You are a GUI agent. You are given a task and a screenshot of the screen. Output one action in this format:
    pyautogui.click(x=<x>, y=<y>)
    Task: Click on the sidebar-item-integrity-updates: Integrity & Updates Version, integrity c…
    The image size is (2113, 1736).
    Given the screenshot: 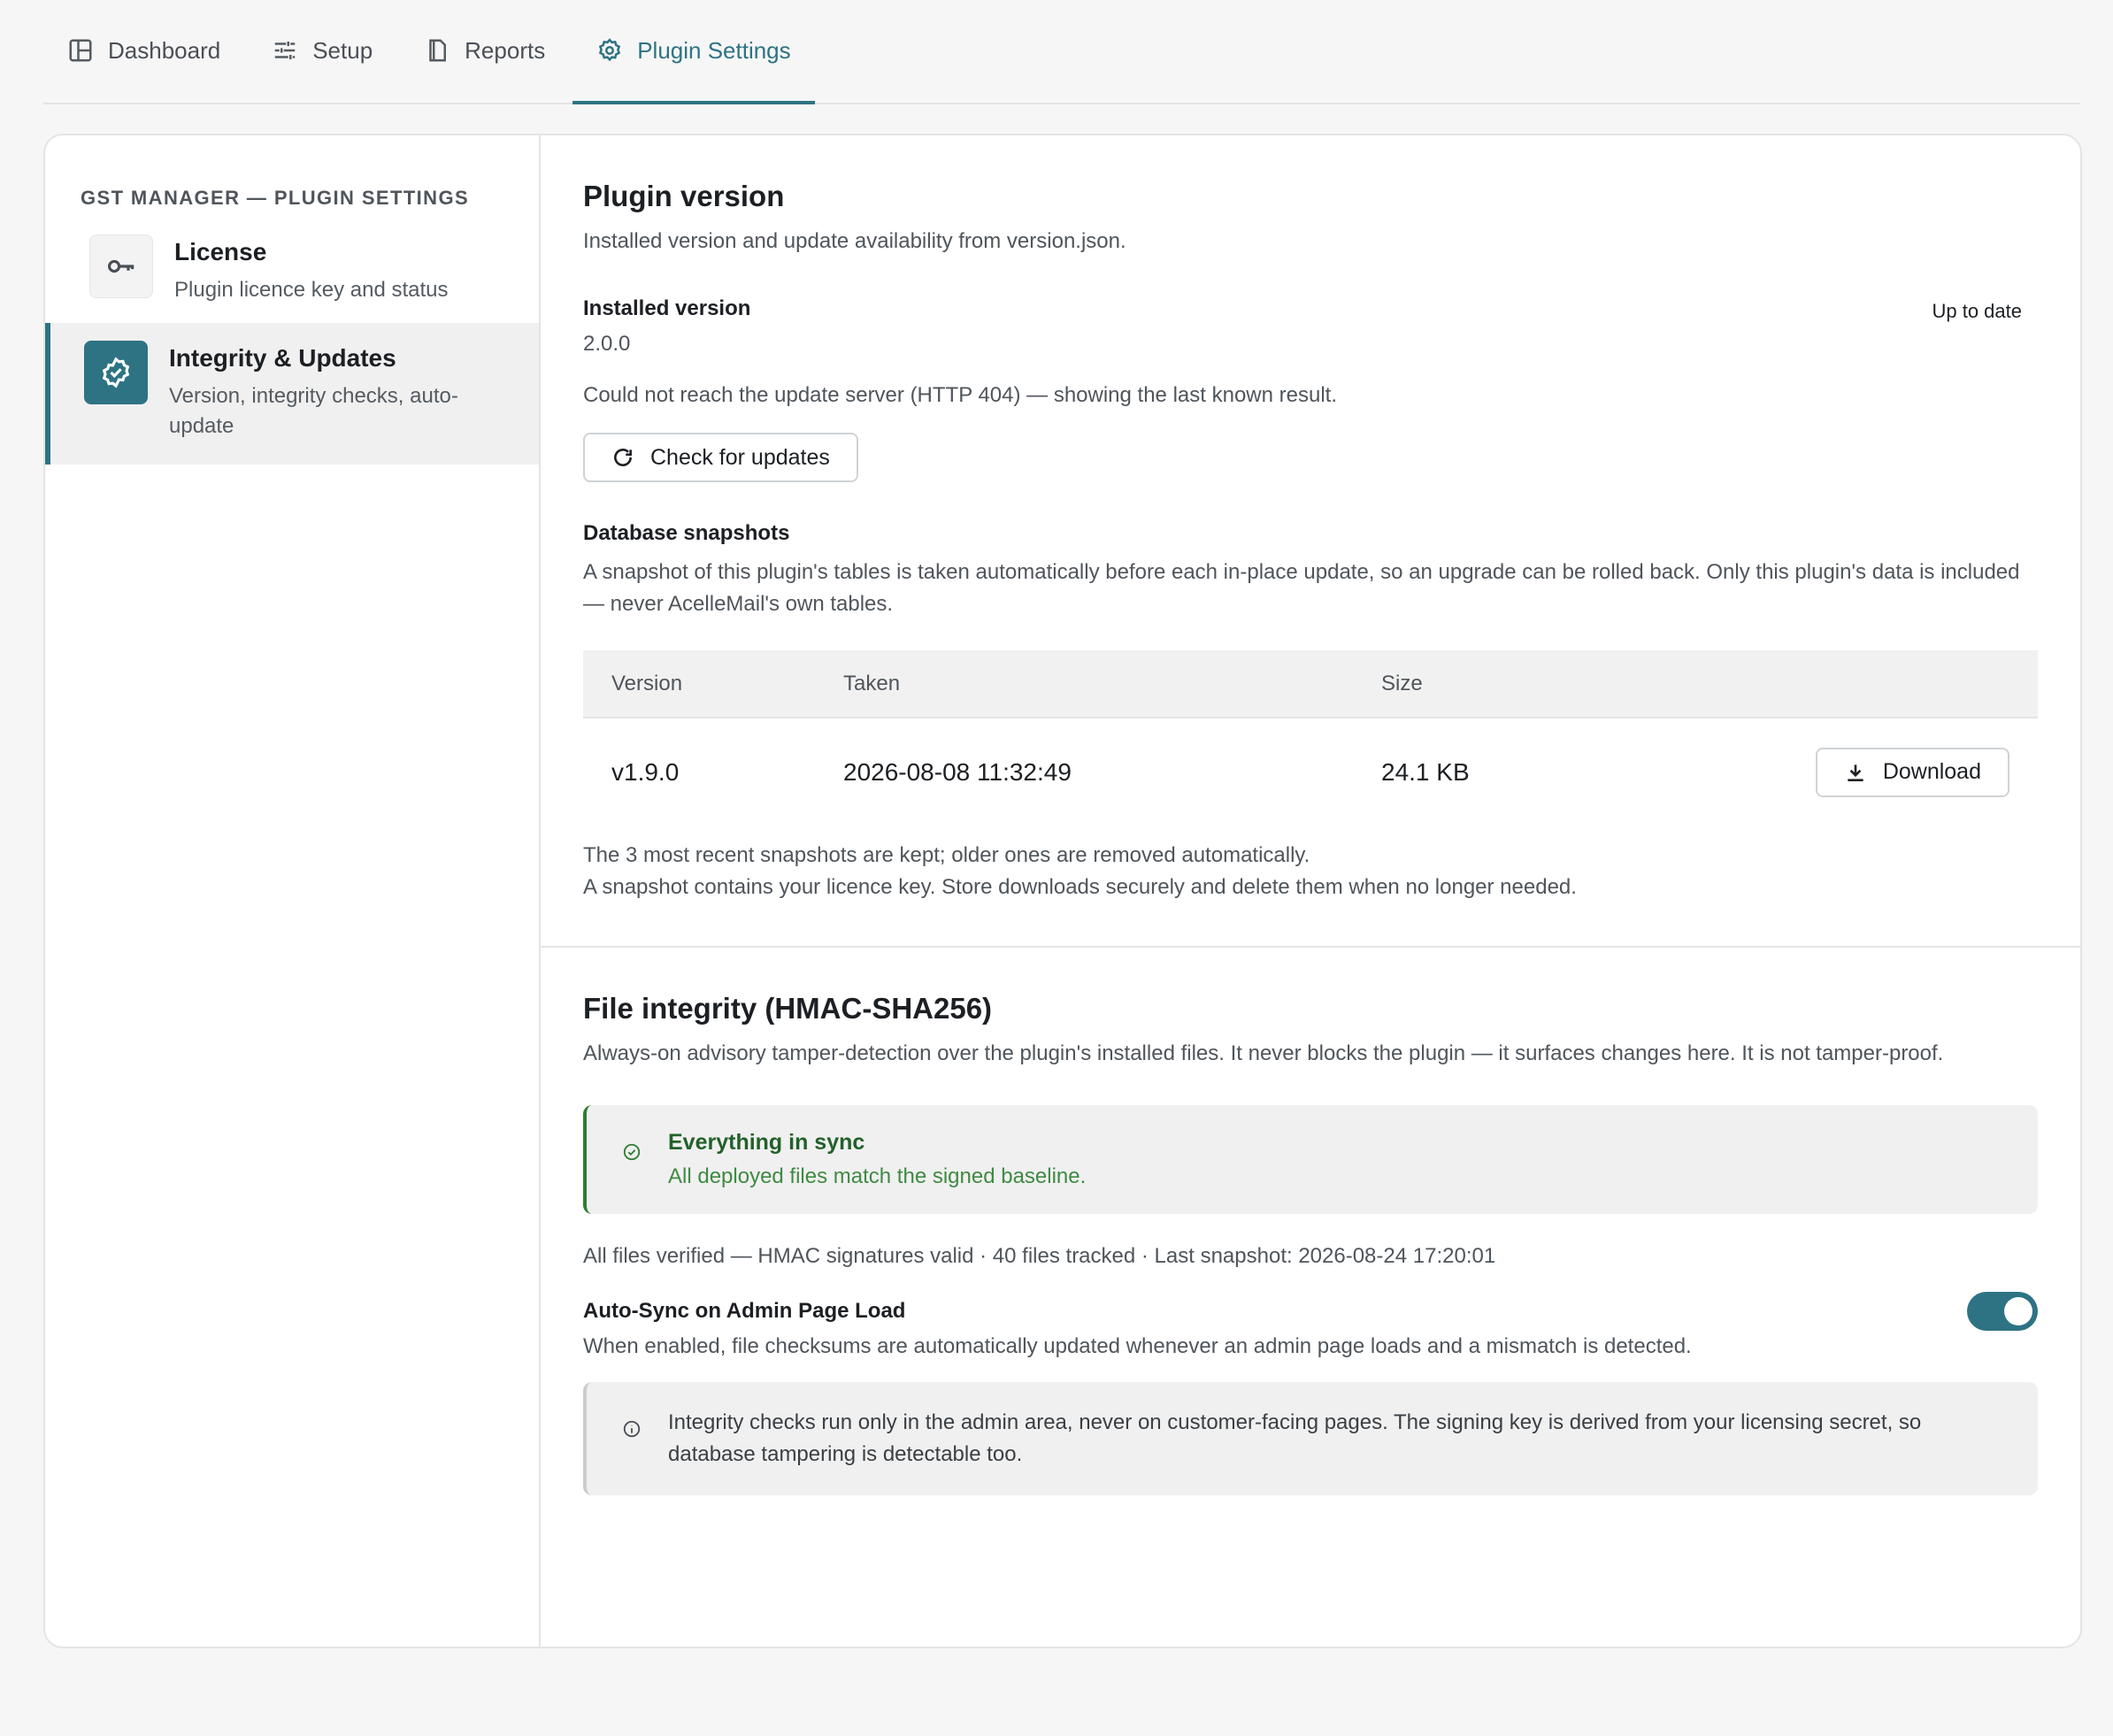 What is the action you would take?
    pyautogui.click(x=292, y=394)
    